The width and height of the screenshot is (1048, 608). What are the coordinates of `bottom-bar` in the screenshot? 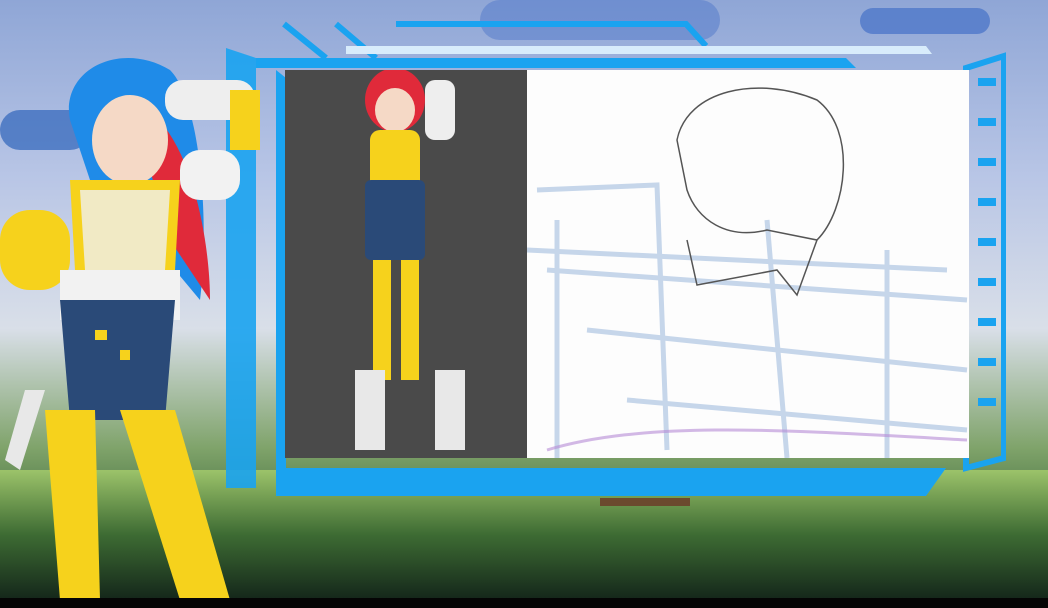 It's located at (524, 603).